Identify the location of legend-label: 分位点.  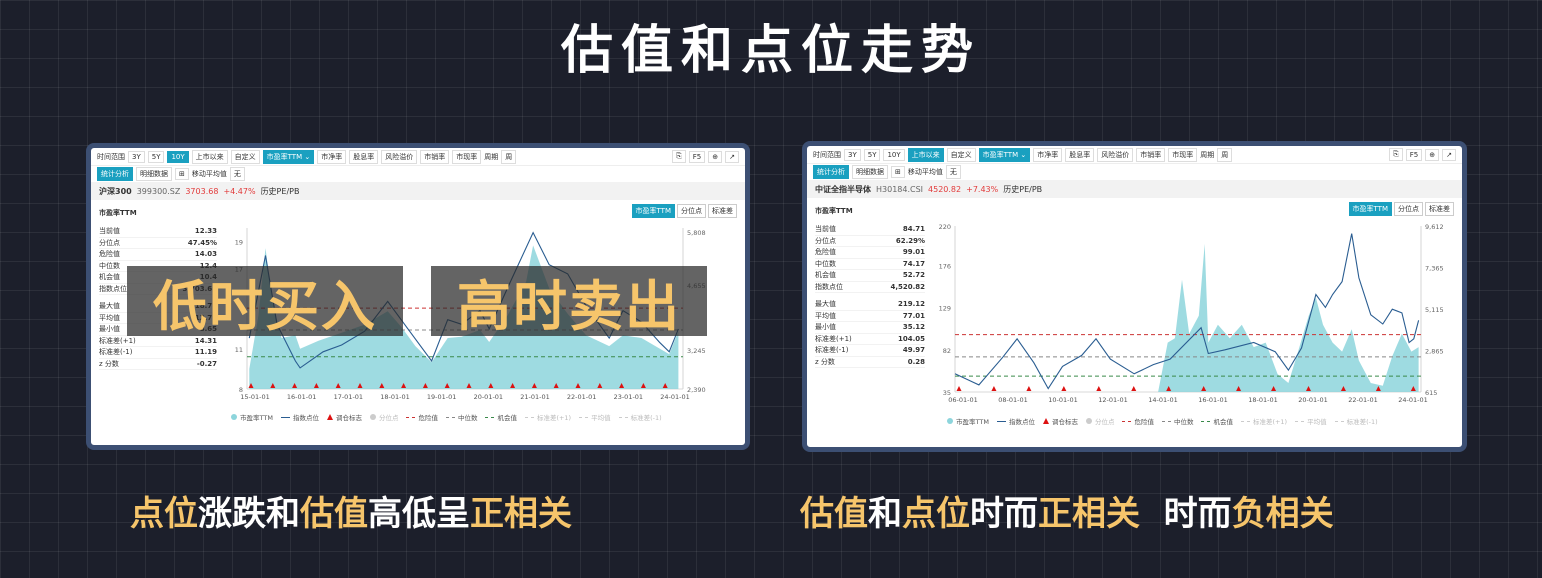
(1104, 422).